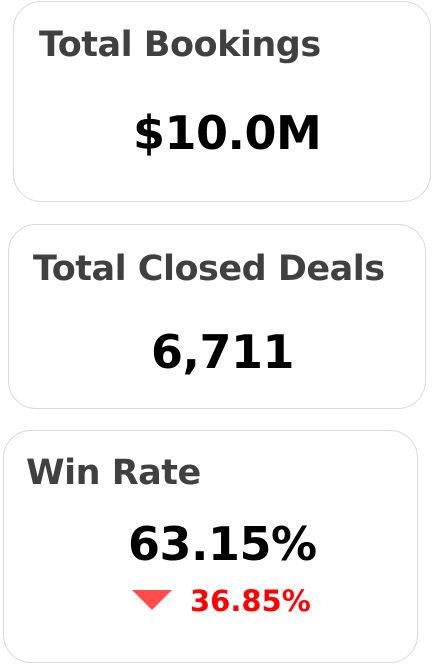  Describe the element at coordinates (227, 133) in the screenshot. I see `total-bookings-value: $10.0M` at that location.